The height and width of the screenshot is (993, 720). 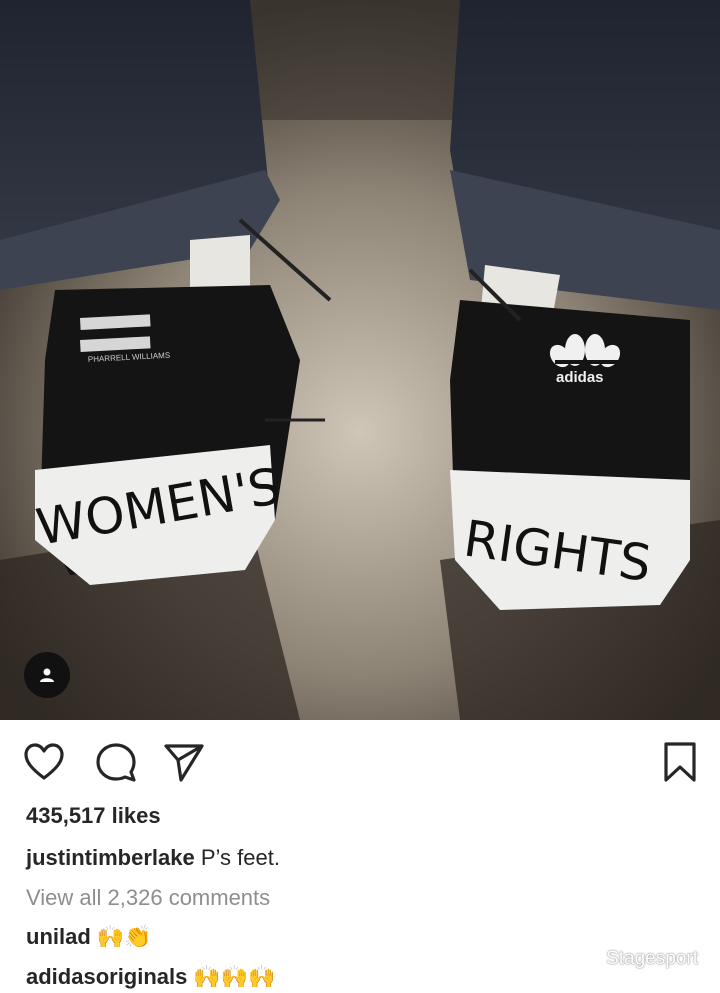 What do you see at coordinates (680, 762) in the screenshot?
I see `bookmark-icon` at bounding box center [680, 762].